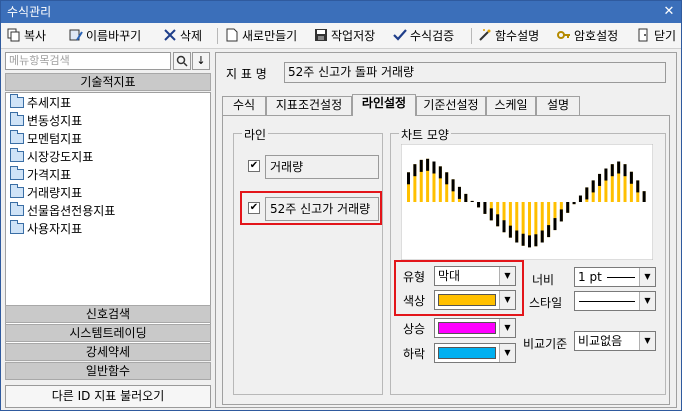  I want to click on style-select: ▼, so click(615, 301).